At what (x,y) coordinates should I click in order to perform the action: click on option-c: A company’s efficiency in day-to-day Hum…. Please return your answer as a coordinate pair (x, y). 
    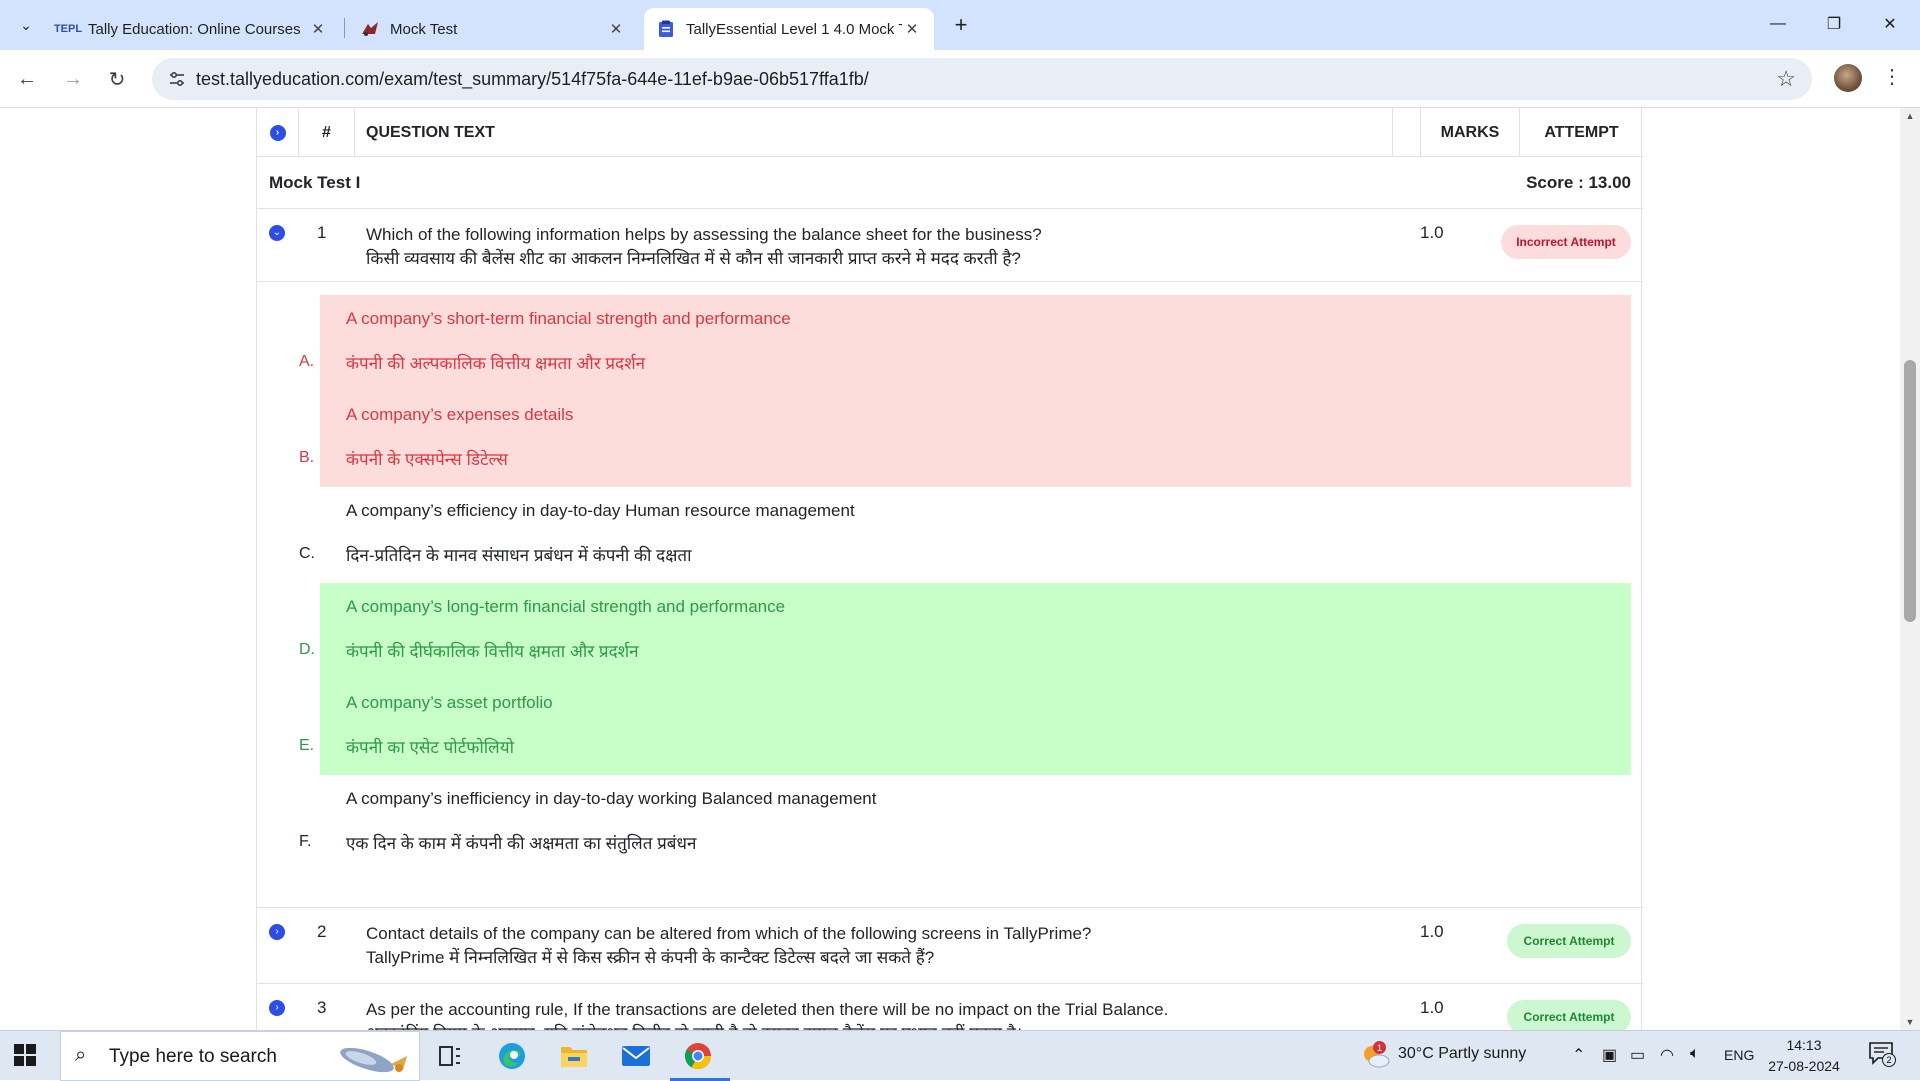
    Looking at the image, I should click on (950, 535).